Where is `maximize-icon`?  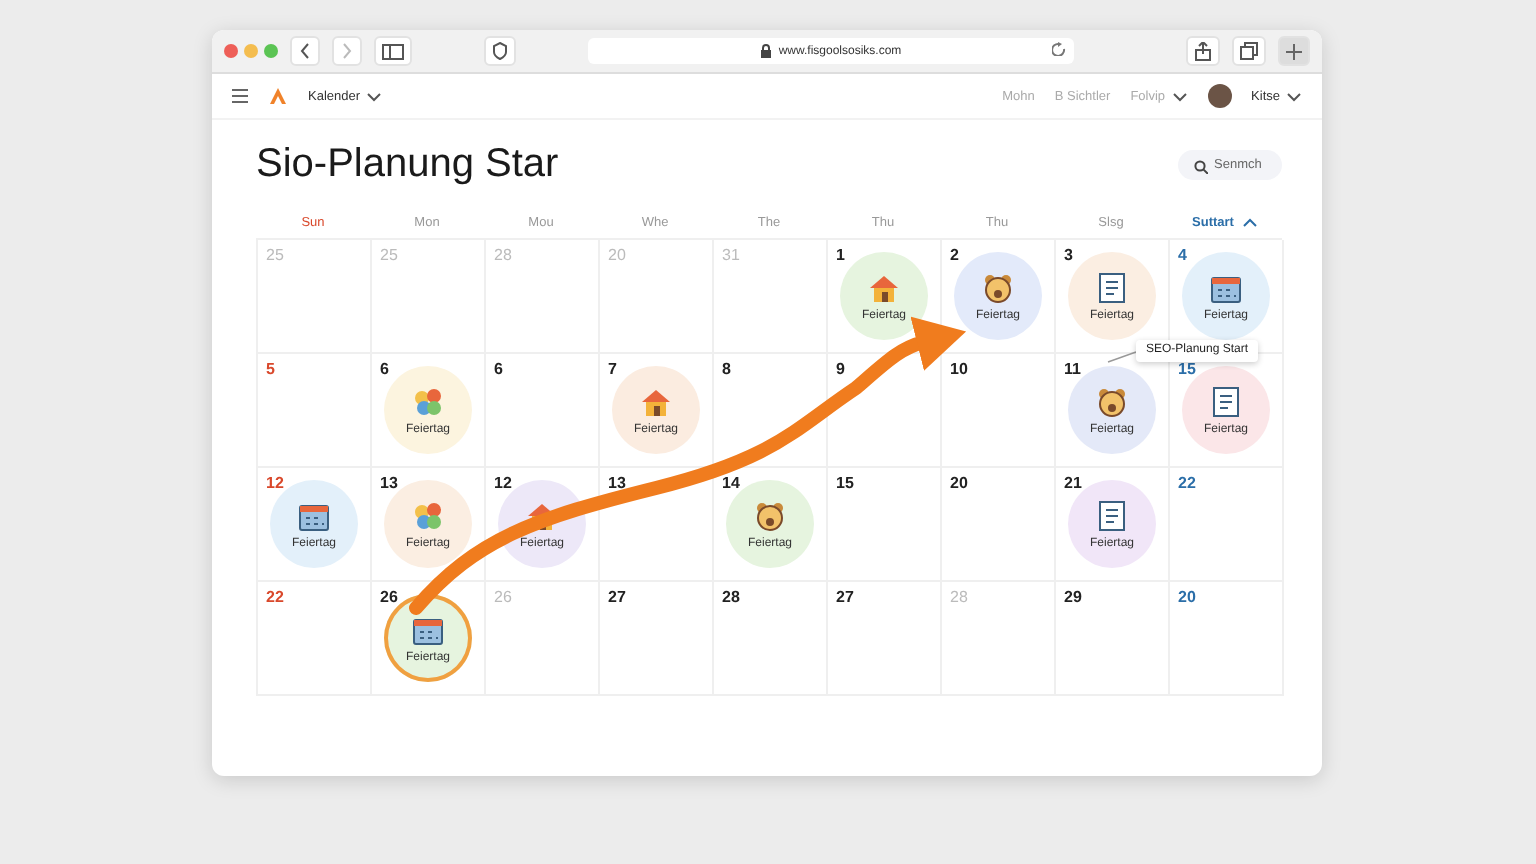
maximize-icon is located at coordinates (271, 51).